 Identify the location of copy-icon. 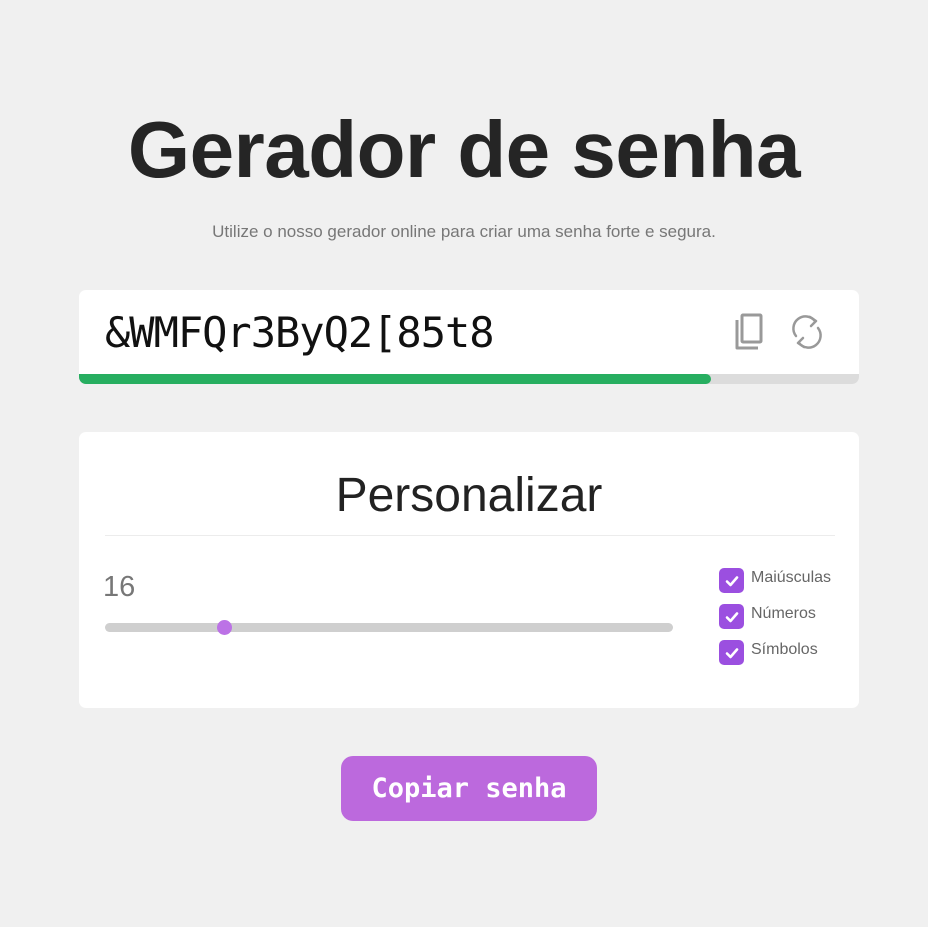
(749, 331).